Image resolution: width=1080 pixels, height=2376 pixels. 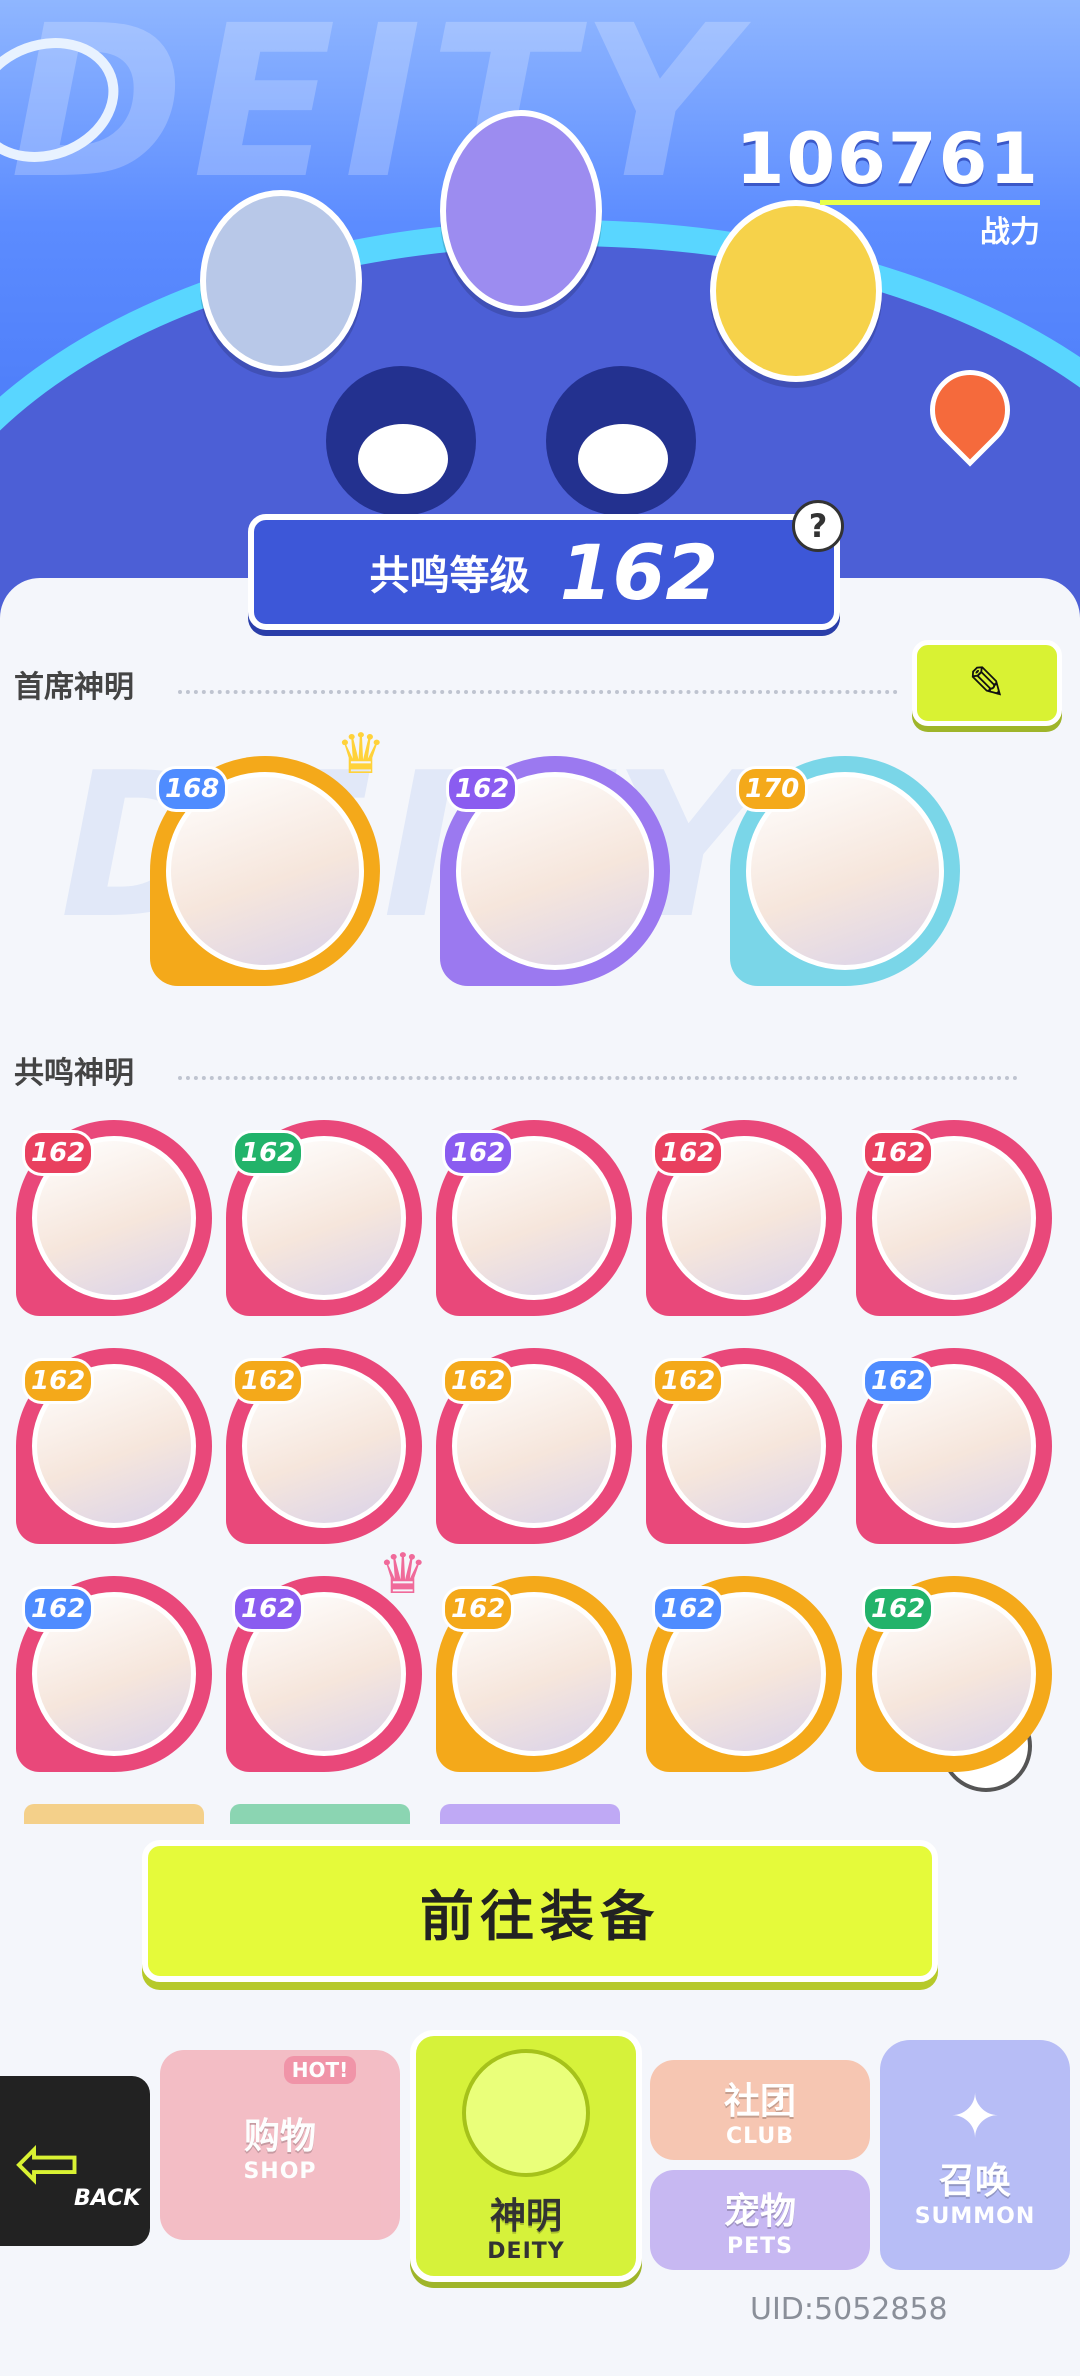 What do you see at coordinates (975, 2116) in the screenshot?
I see `summon-star-icon: ✦` at bounding box center [975, 2116].